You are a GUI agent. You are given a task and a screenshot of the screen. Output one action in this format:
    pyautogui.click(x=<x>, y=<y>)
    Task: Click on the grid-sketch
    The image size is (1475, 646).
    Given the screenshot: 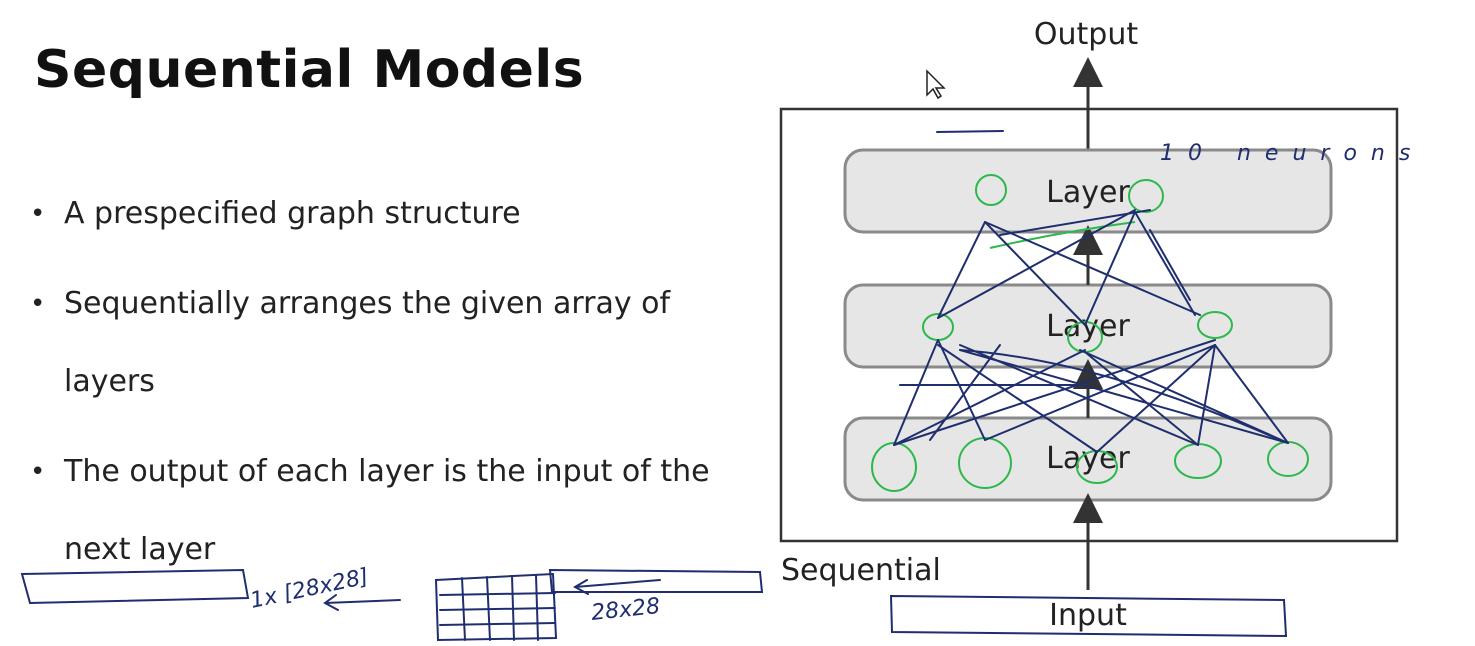 What is the action you would take?
    pyautogui.click(x=496, y=607)
    